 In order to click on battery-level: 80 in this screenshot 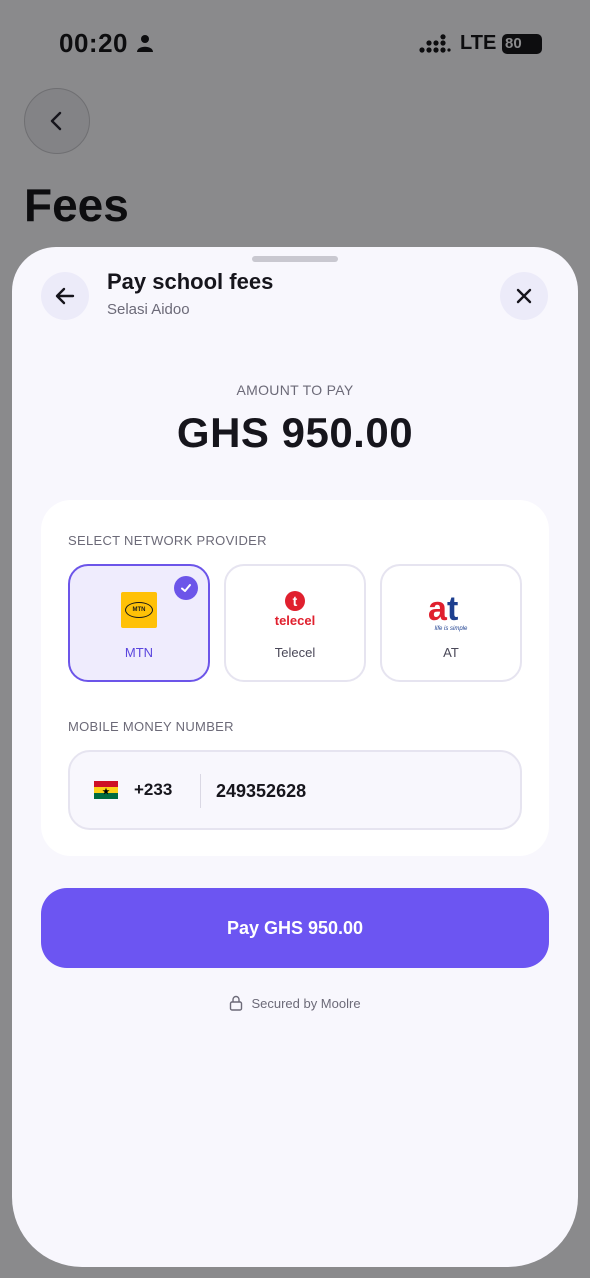, I will do `click(513, 43)`.